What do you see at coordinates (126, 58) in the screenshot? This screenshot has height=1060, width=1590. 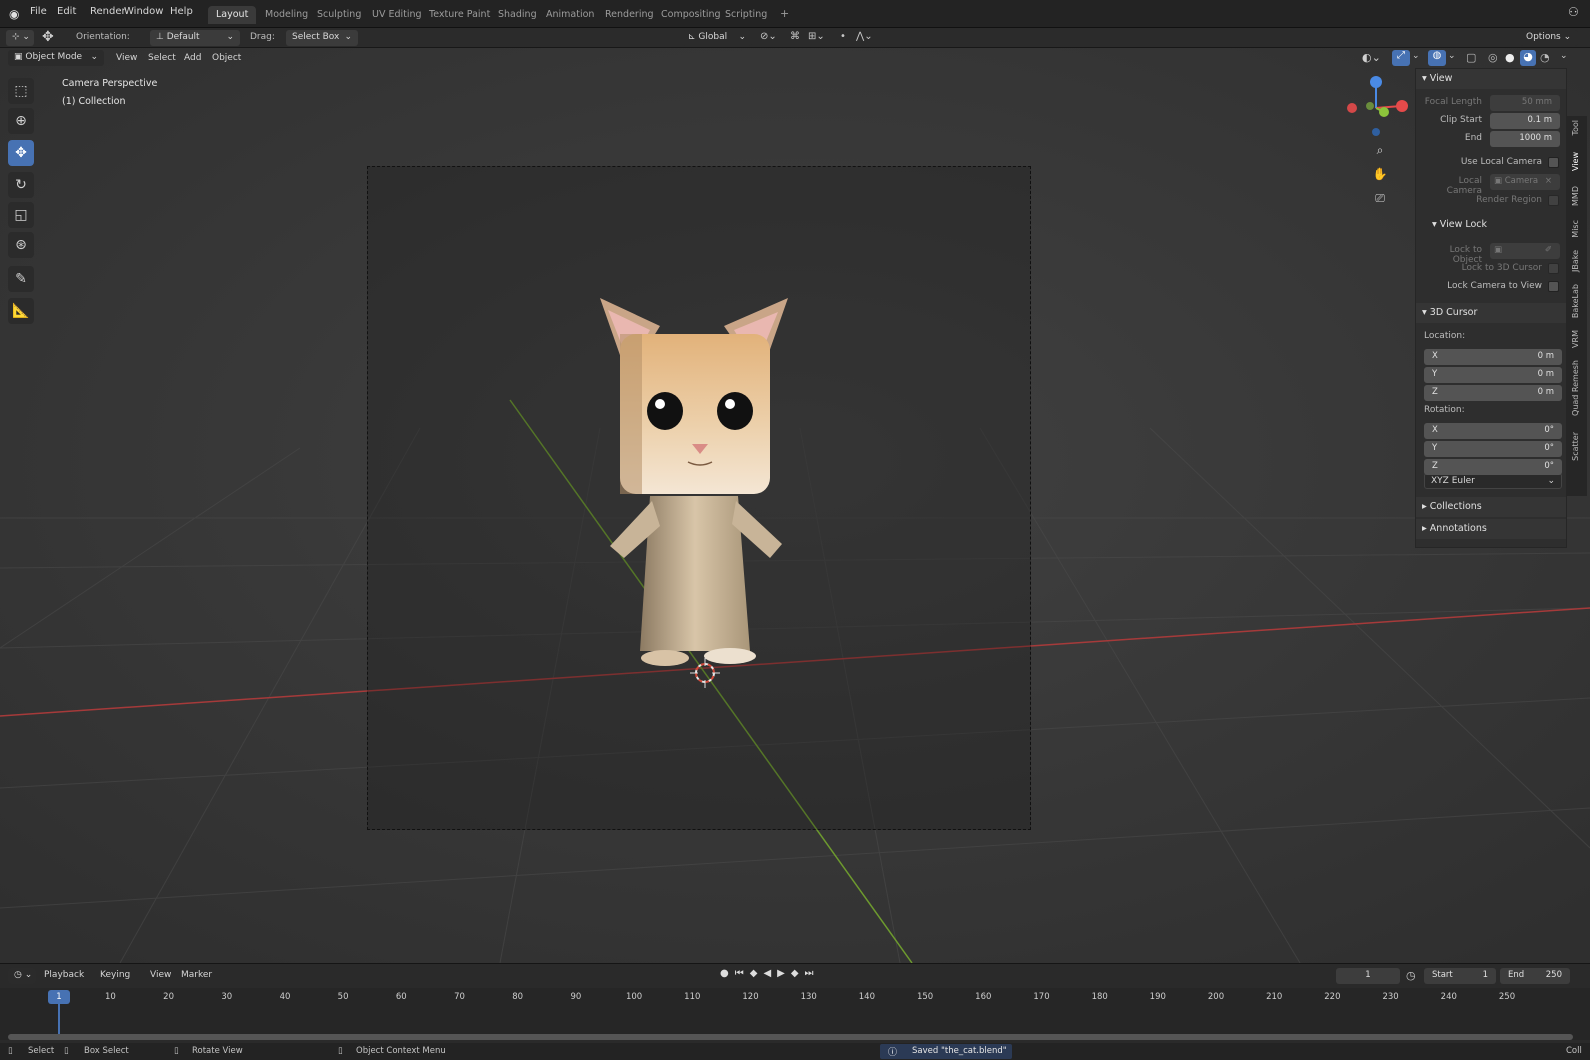 I see `viewport-menu-view: View` at bounding box center [126, 58].